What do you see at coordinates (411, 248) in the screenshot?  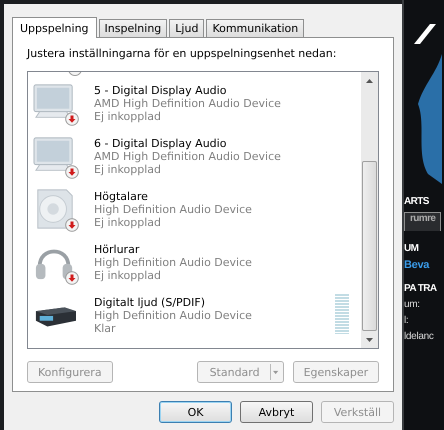 I see `background-text: UM` at bounding box center [411, 248].